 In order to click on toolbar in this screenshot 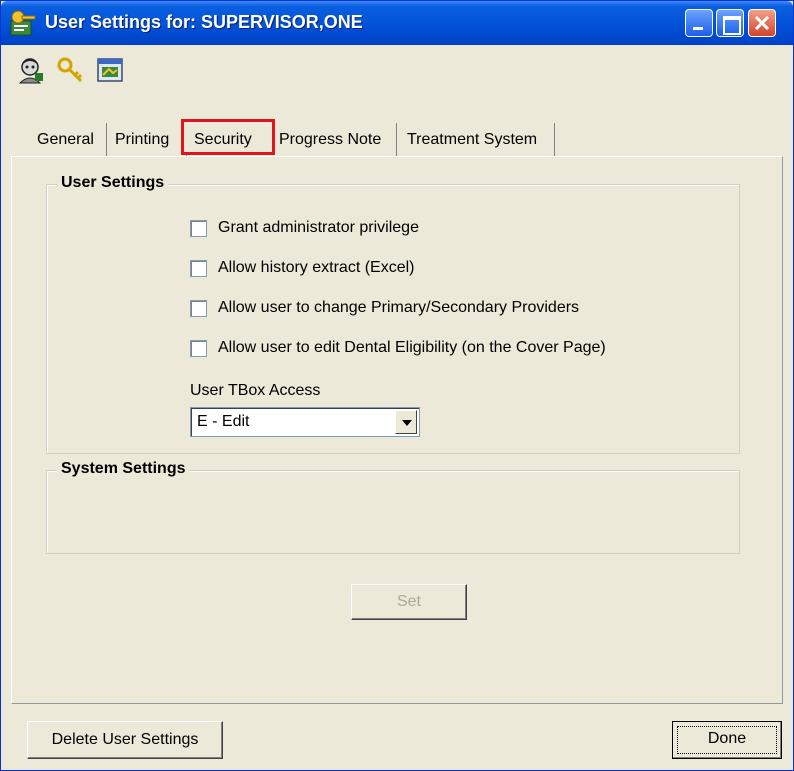, I will do `click(397, 71)`.